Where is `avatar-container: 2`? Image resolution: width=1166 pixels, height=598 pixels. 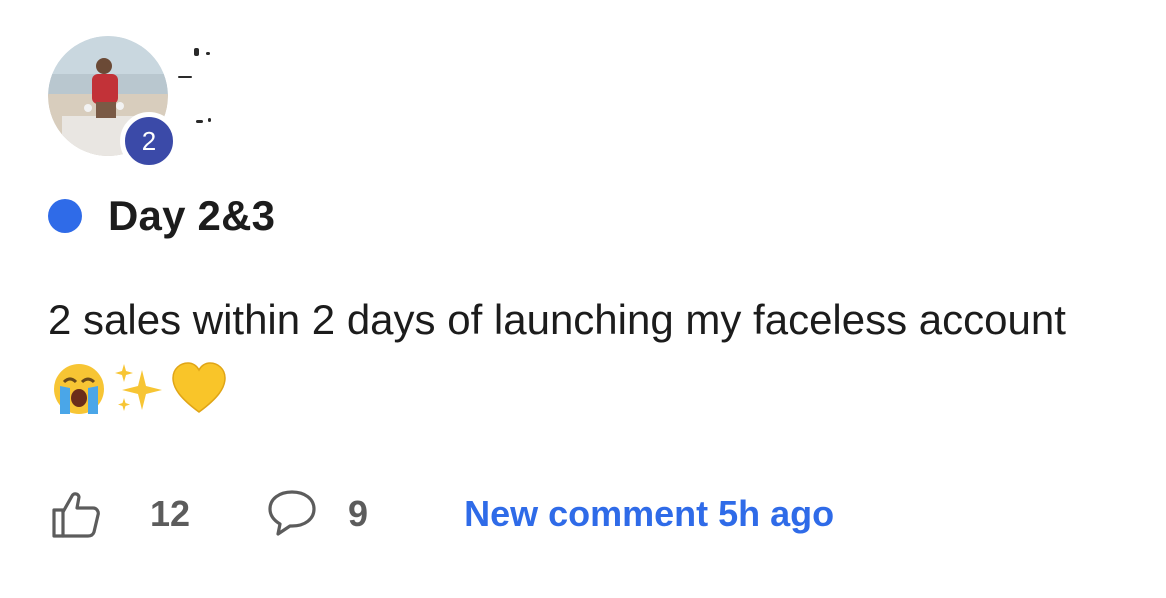 avatar-container: 2 is located at coordinates (113, 103).